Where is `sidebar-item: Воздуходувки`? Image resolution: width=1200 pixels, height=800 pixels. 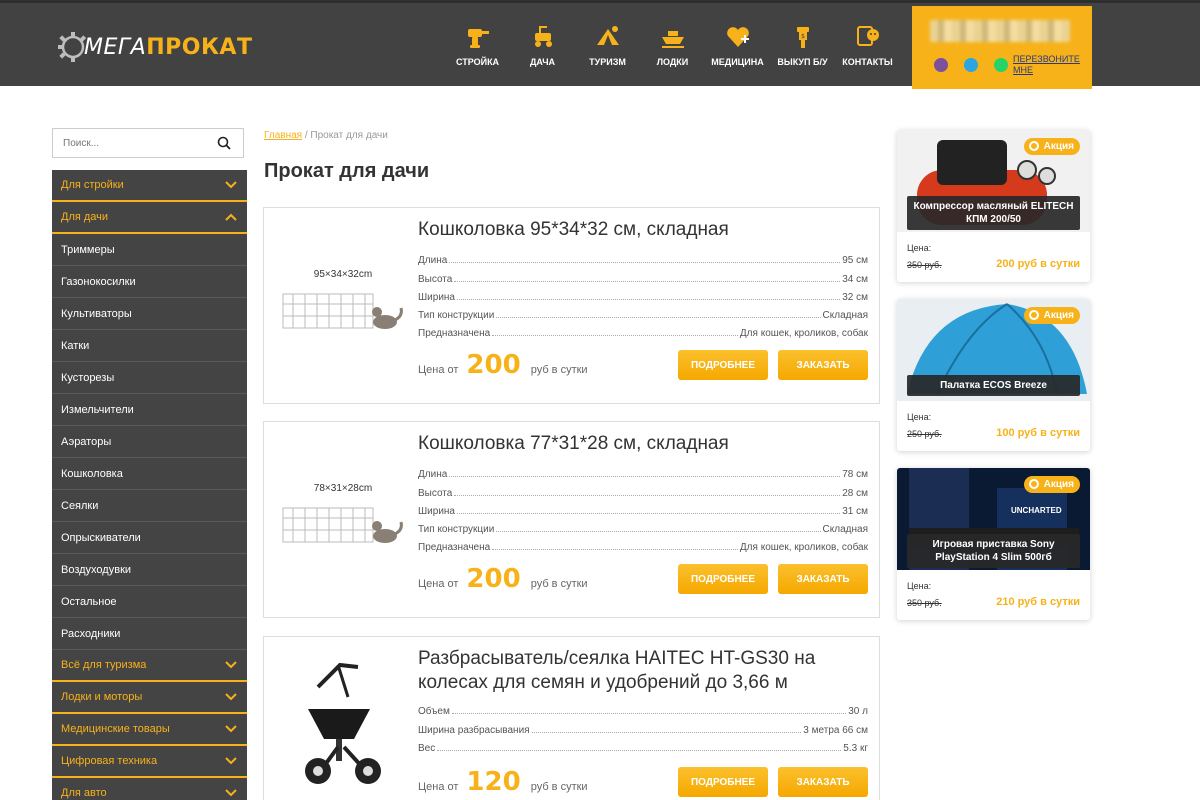
sidebar-item: Воздуходувки is located at coordinates (149, 570).